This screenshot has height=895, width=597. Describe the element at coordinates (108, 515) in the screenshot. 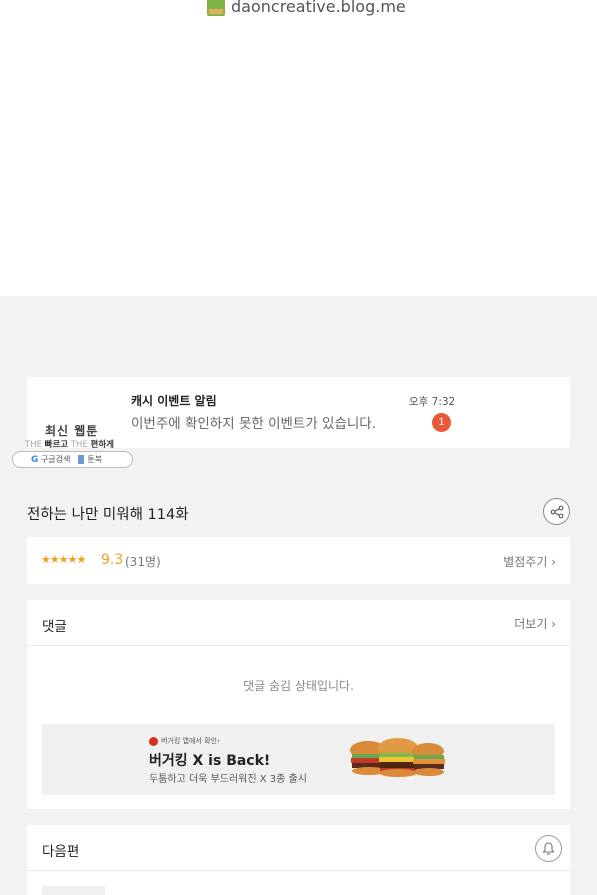

I see `episode-title: 전하는 나만 미워해 114화` at that location.